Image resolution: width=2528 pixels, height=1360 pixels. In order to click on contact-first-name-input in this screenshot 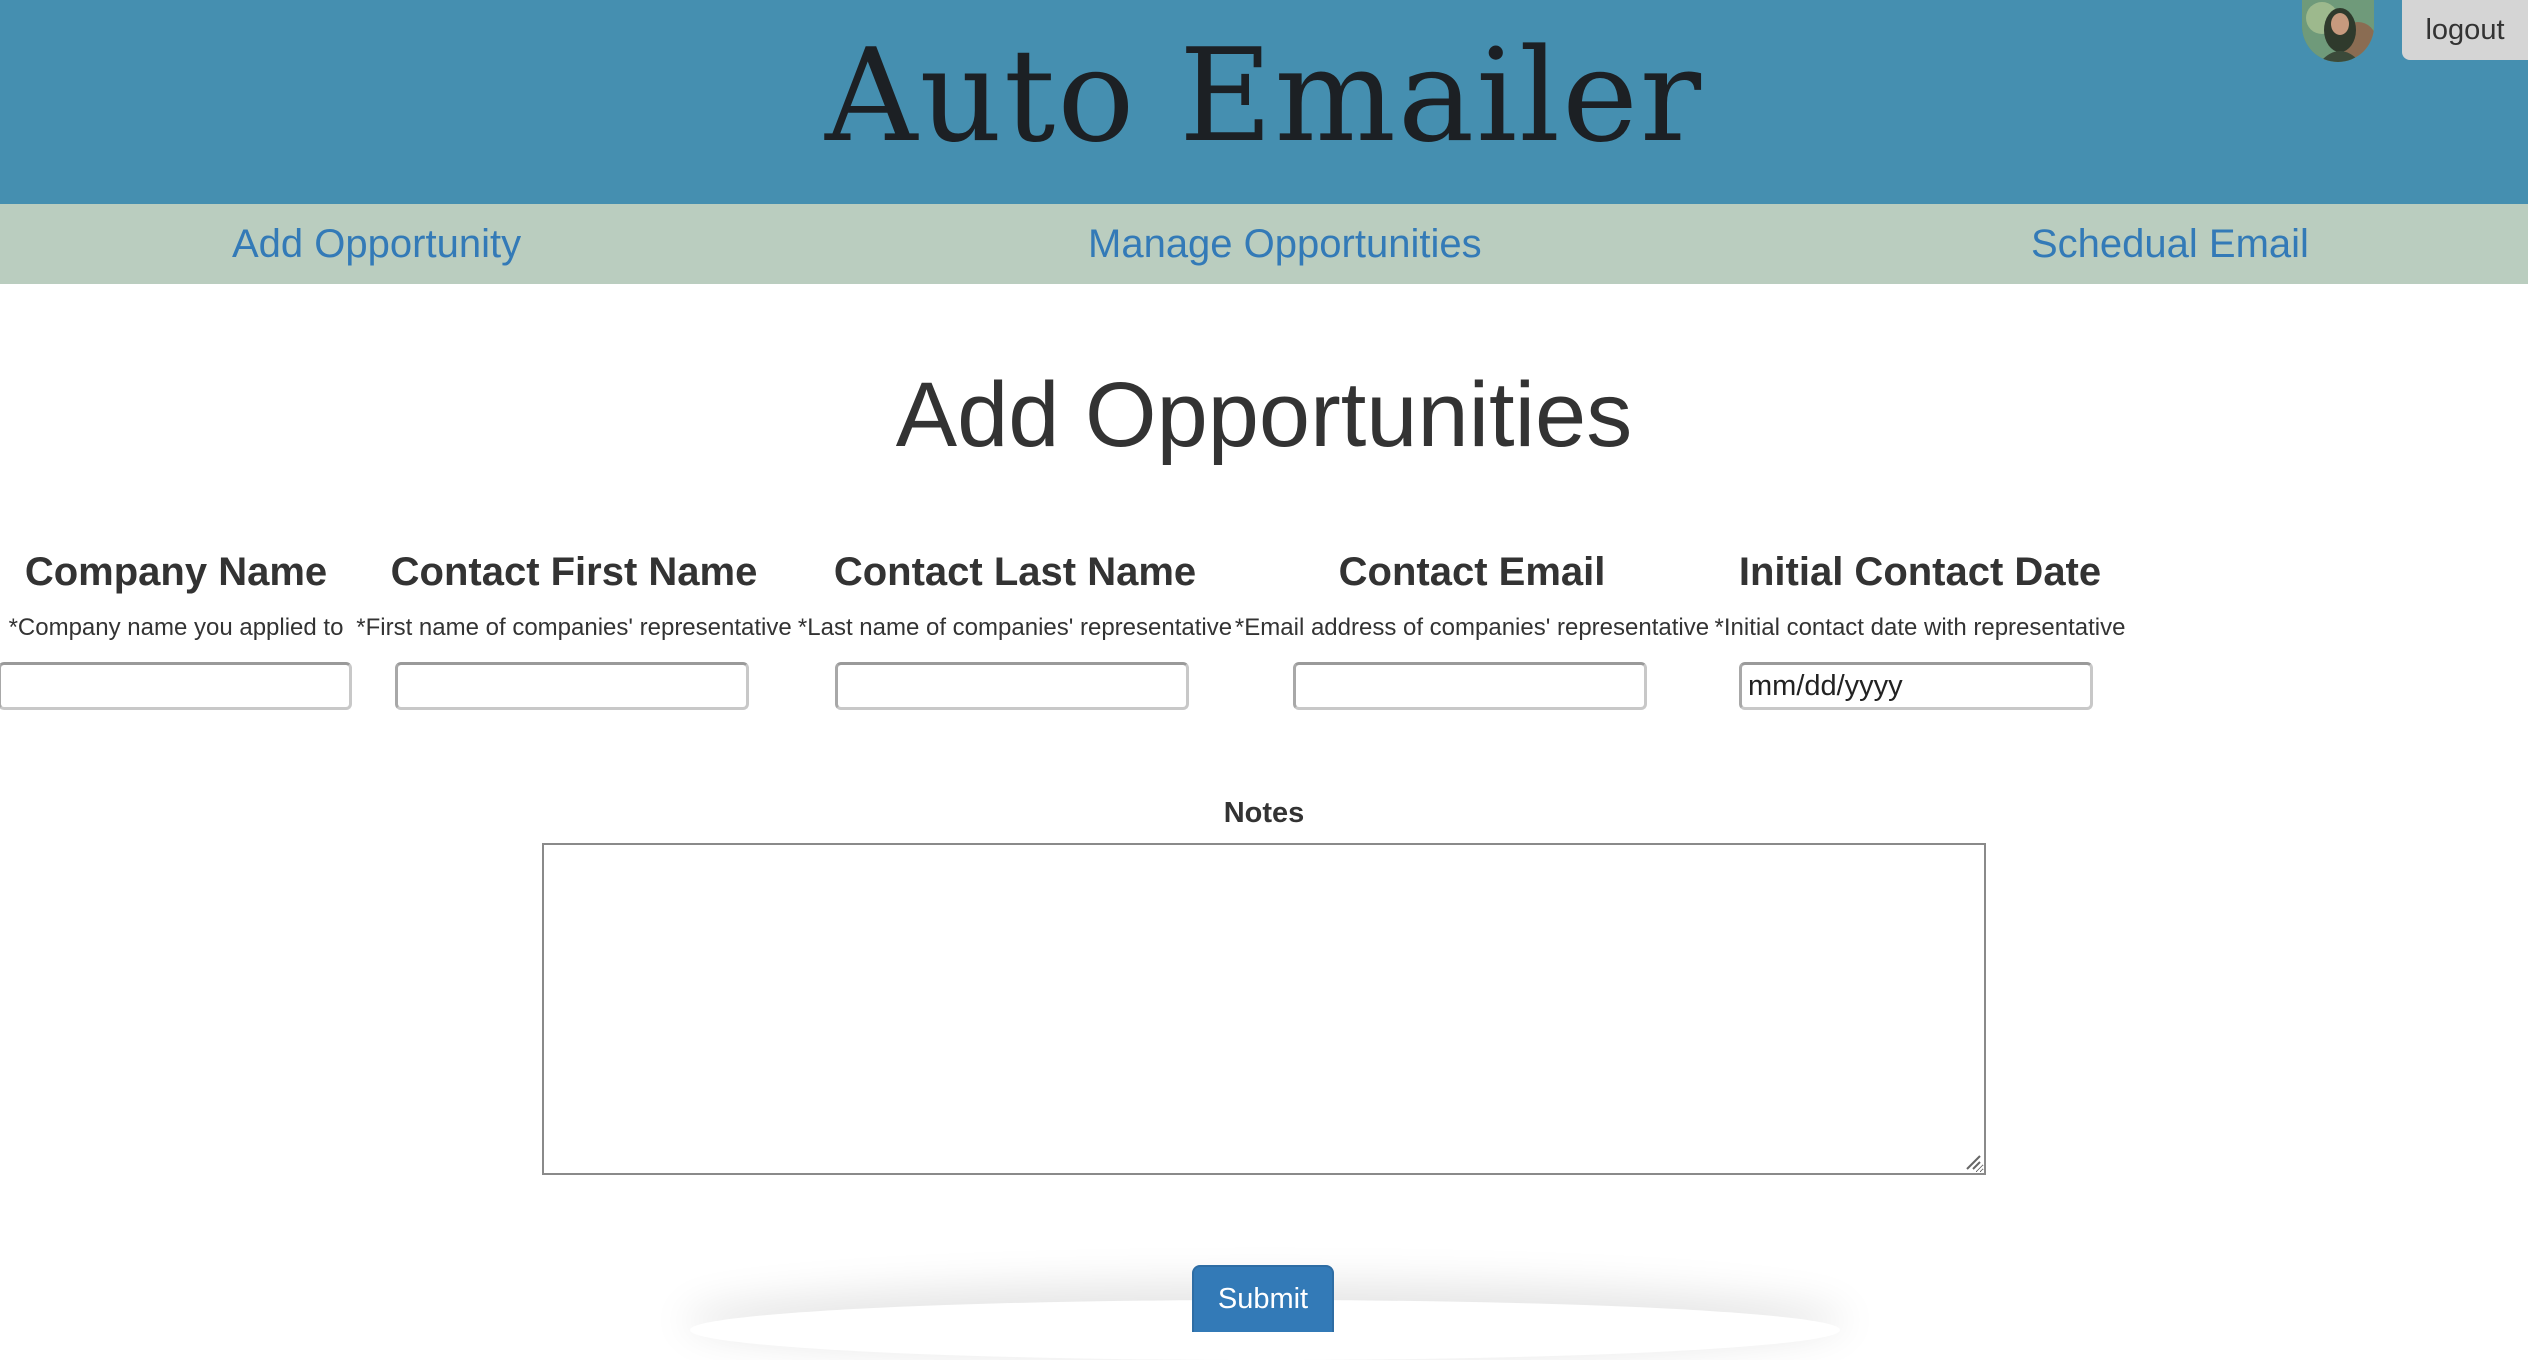, I will do `click(572, 686)`.